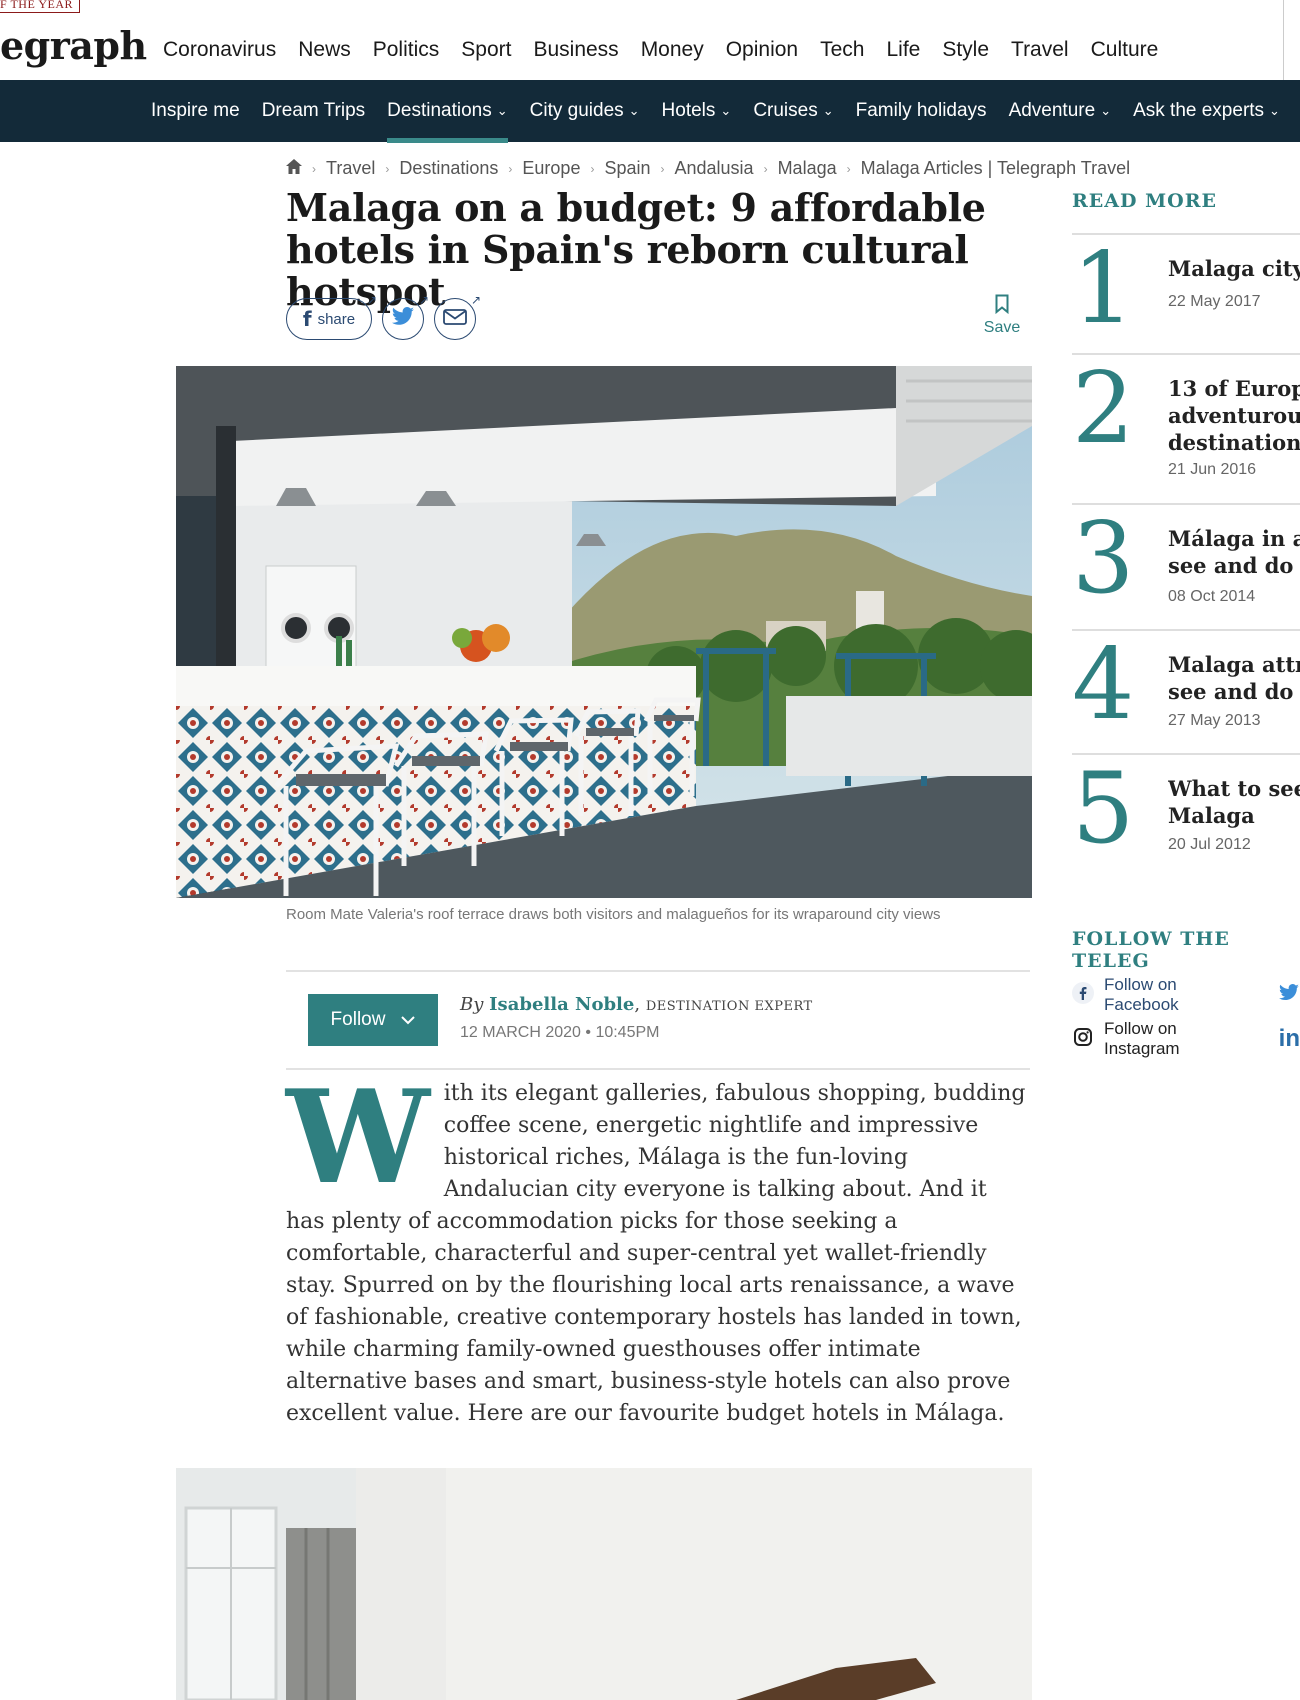 Image resolution: width=1300 pixels, height=1700 pixels. Describe the element at coordinates (1144, 201) in the screenshot. I see `read-more-heading: READ MORE` at that location.